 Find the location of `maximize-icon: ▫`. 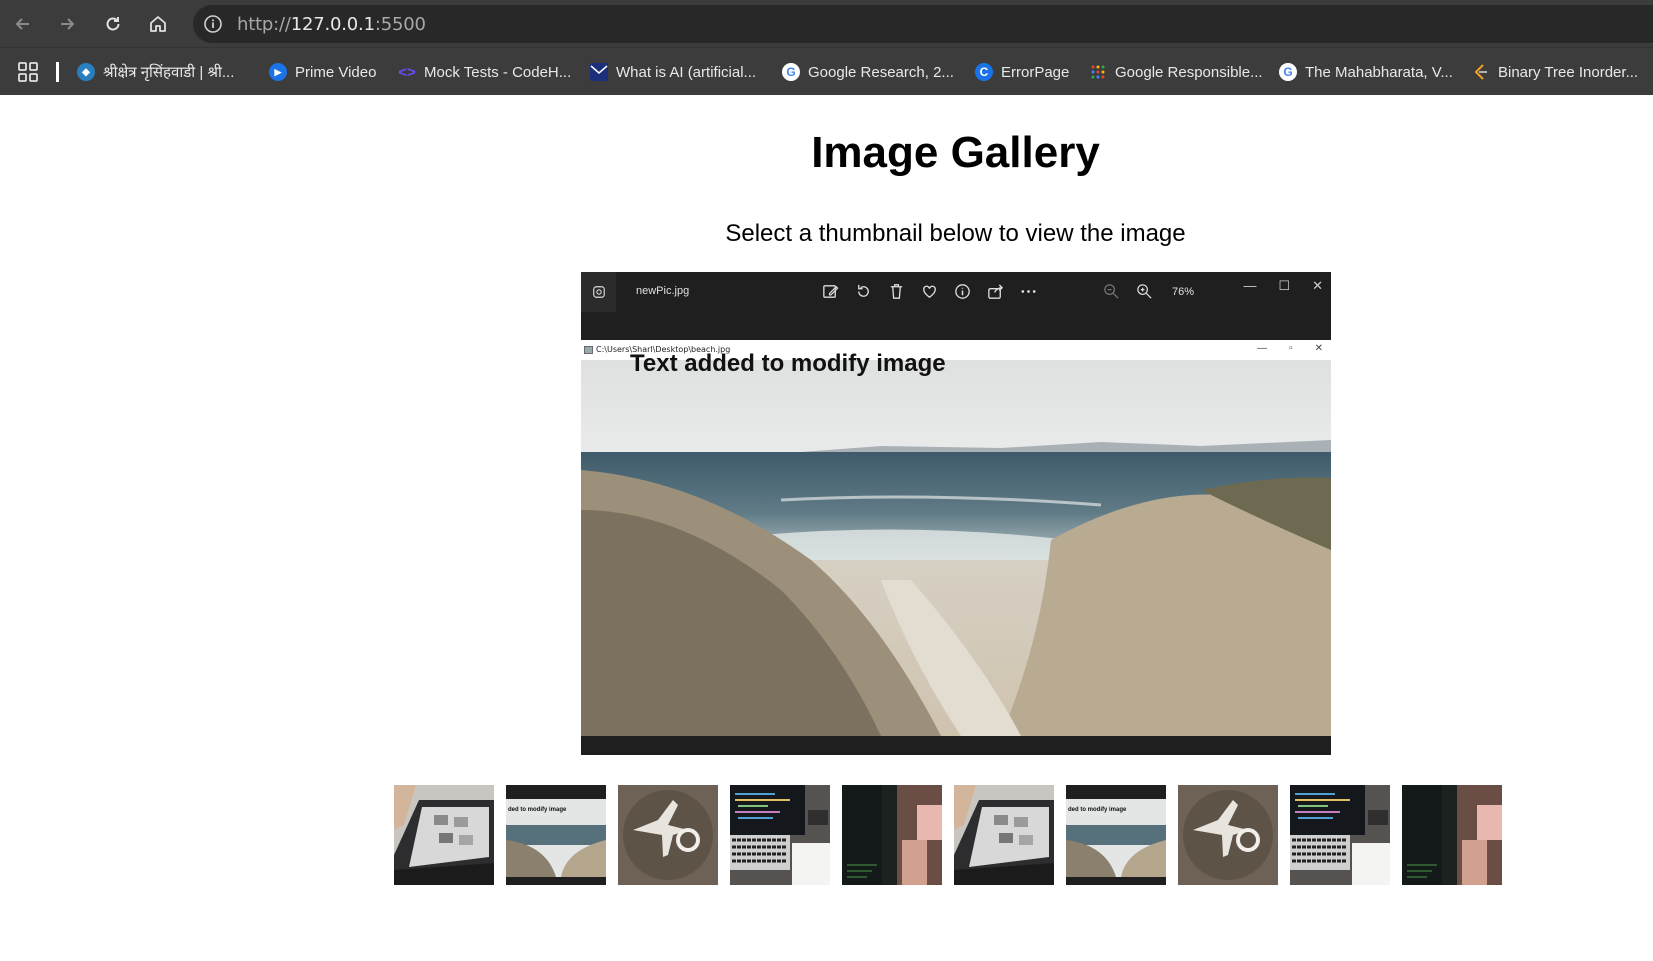

maximize-icon: ▫ is located at coordinates (1291, 348).